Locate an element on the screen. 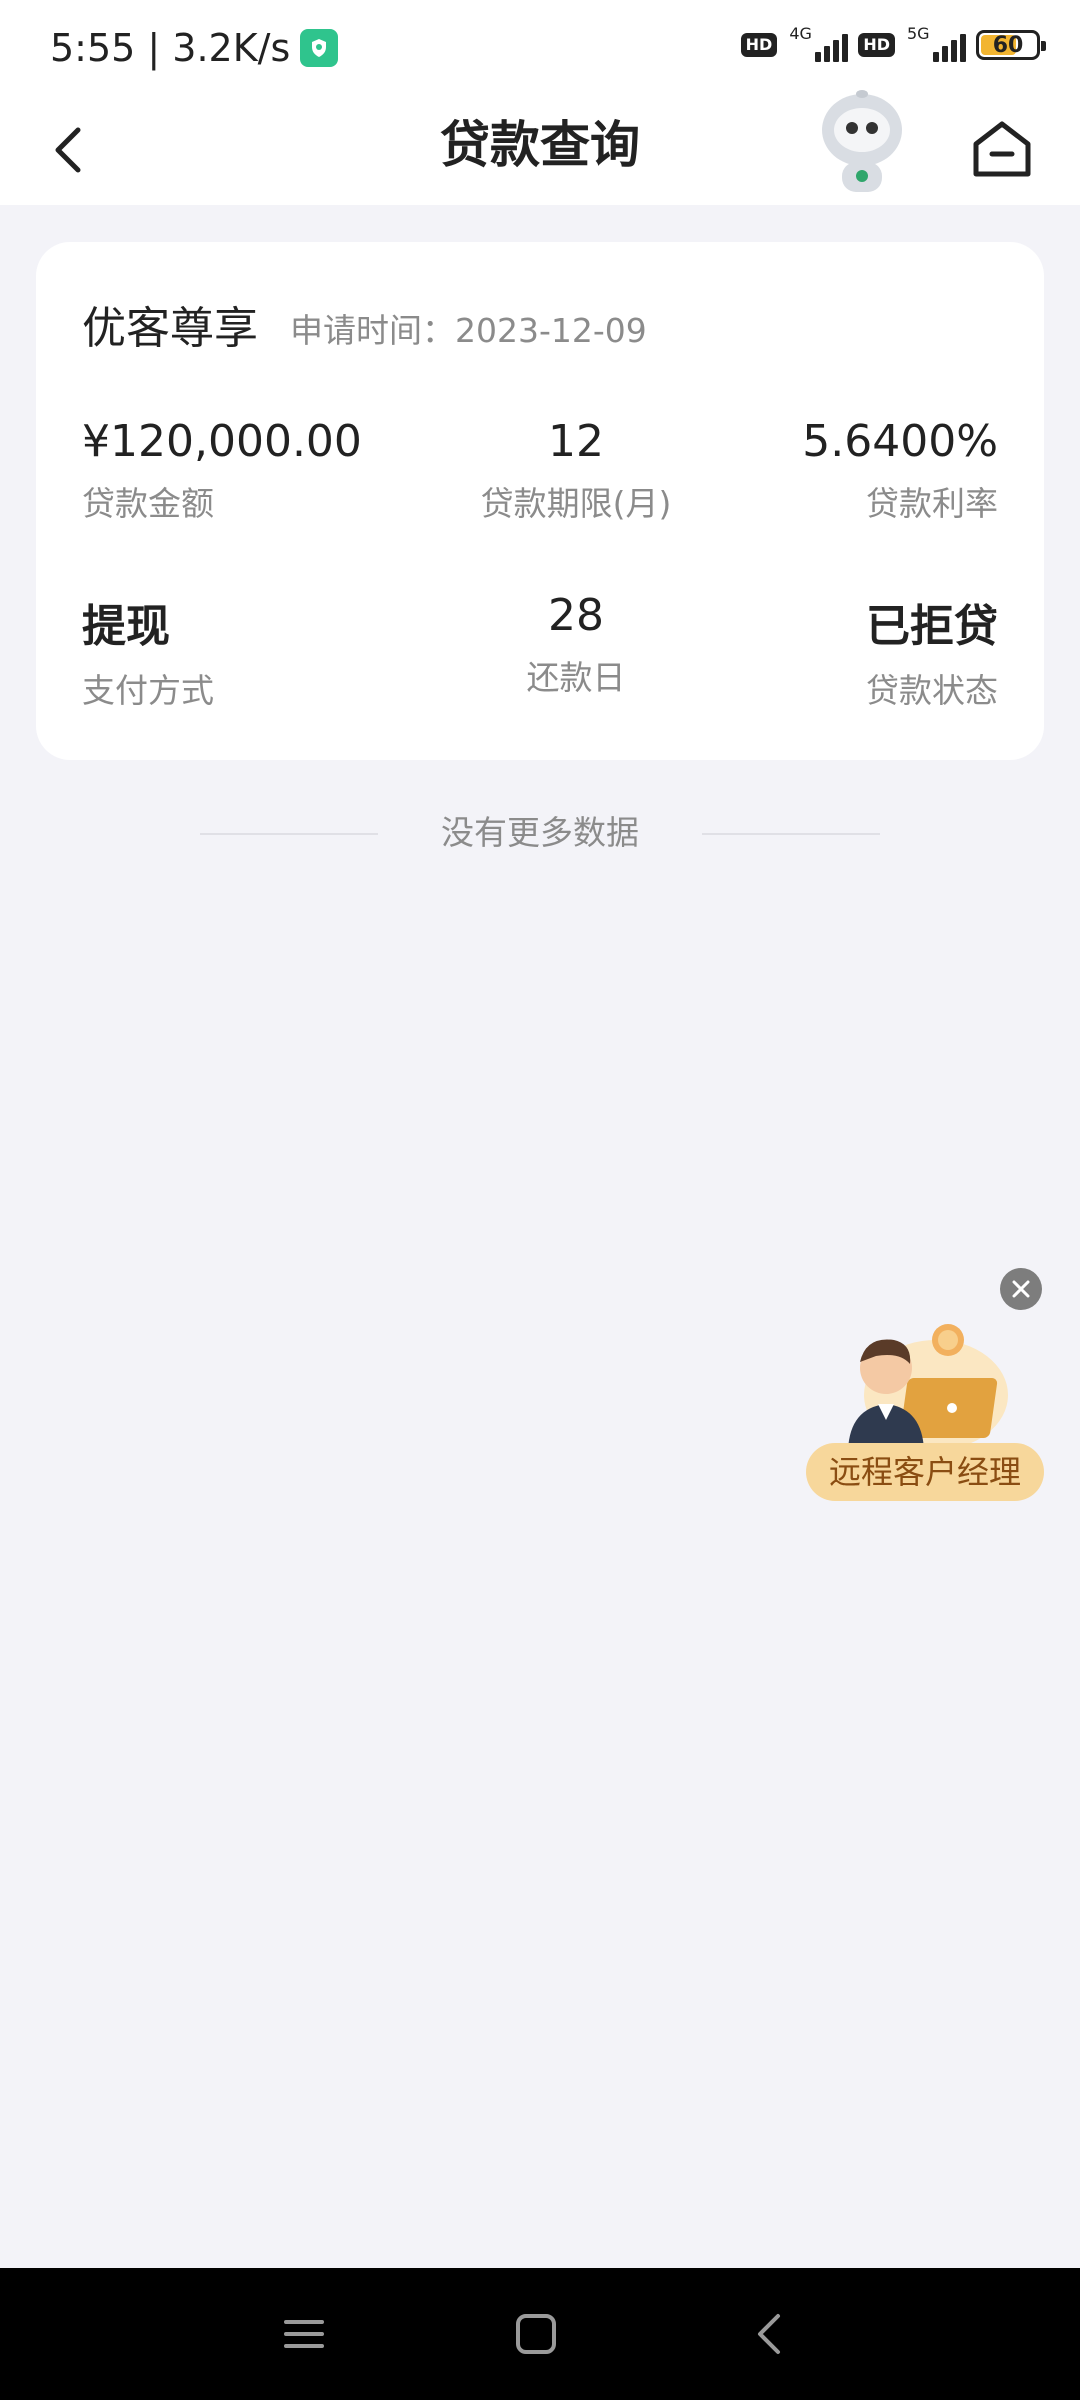  repayment-day: 28 还款日 is located at coordinates (576, 644).